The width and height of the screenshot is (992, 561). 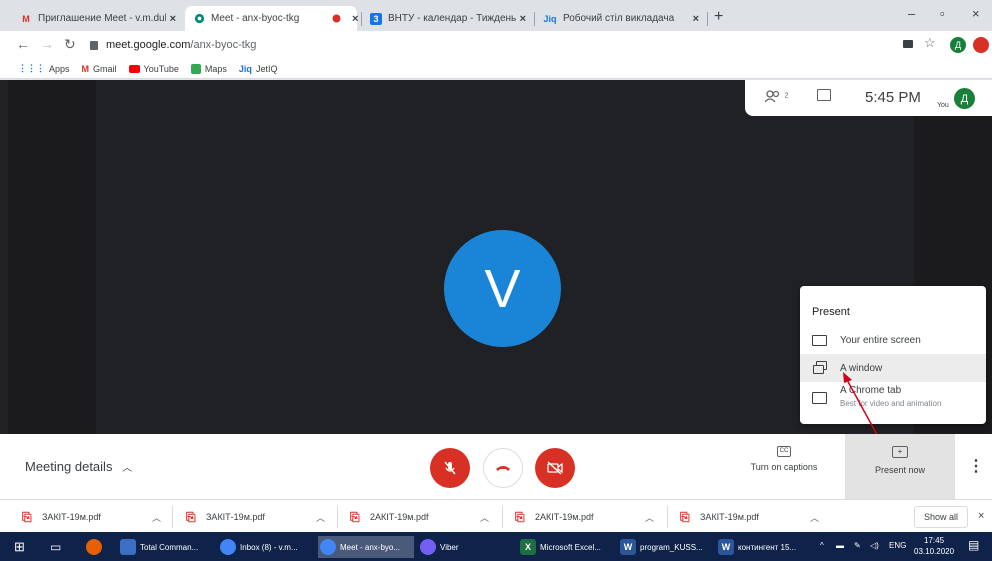 What do you see at coordinates (95, 547) in the screenshot?
I see `firefox-taskbar-button` at bounding box center [95, 547].